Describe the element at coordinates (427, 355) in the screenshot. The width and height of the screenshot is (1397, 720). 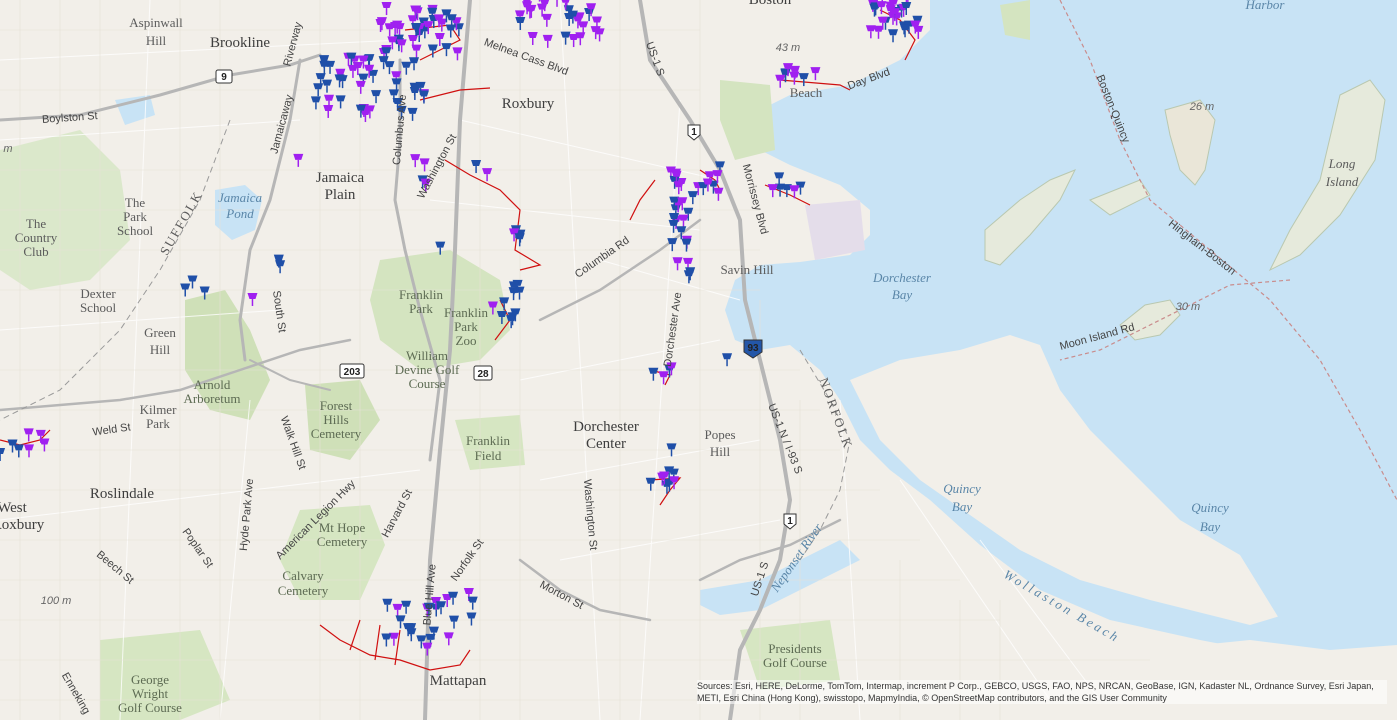
I see `svg-text: William` at that location.